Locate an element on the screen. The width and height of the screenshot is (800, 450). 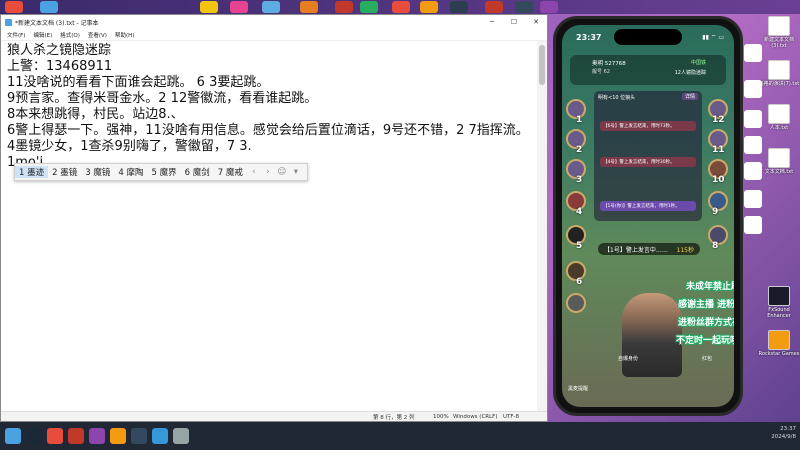
ime-more-button: ▾ is located at coordinates (296, 172).